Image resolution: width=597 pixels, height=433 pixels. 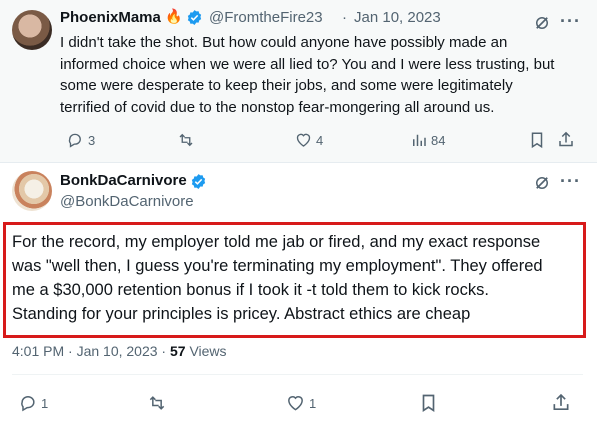 What do you see at coordinates (313, 403) in the screenshot?
I see `like-count: 1` at bounding box center [313, 403].